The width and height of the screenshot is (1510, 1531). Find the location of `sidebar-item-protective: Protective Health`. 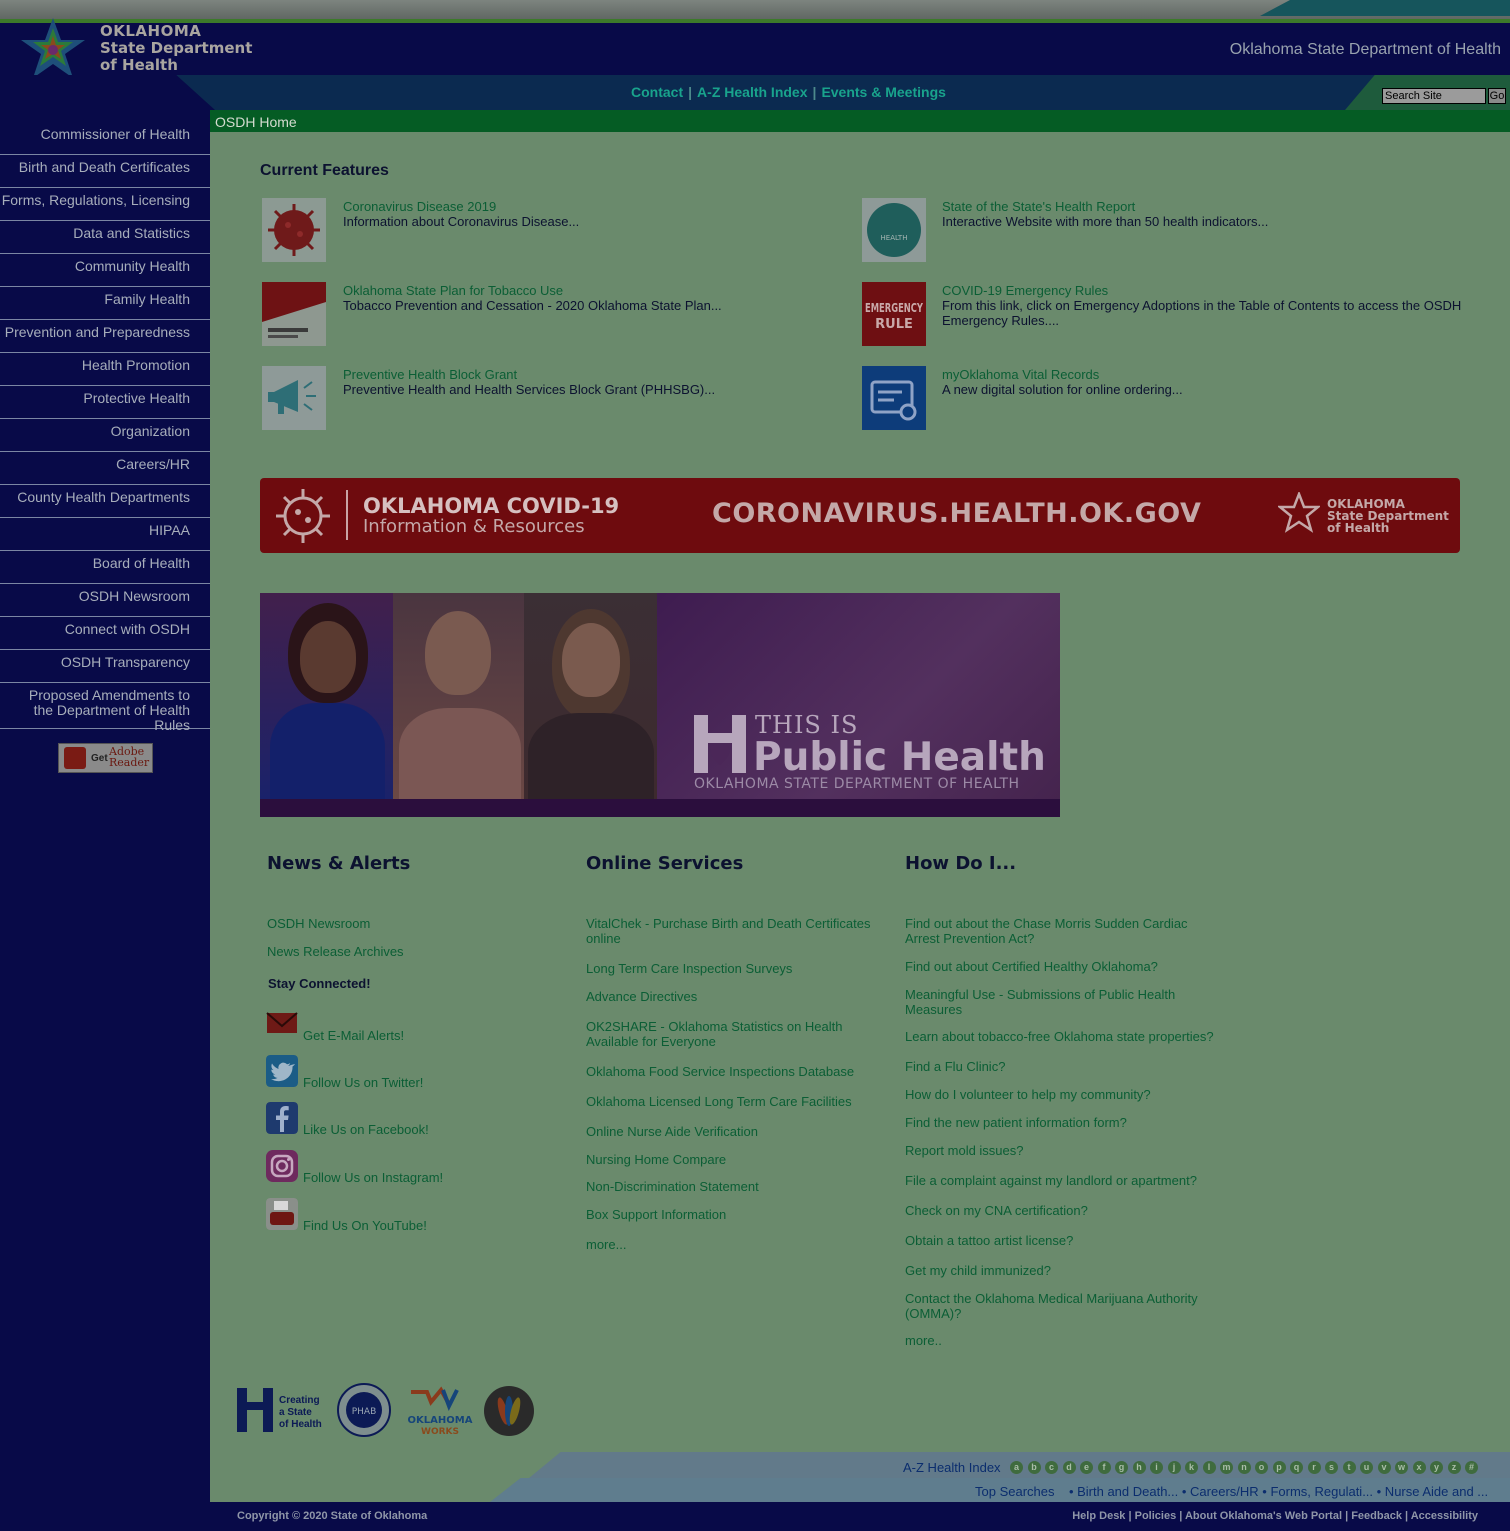

sidebar-item-protective: Protective Health is located at coordinates (105, 402).